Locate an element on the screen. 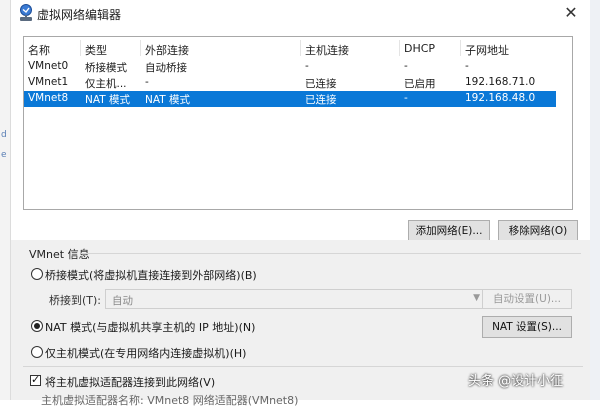  background-text: d is located at coordinates (4, 135).